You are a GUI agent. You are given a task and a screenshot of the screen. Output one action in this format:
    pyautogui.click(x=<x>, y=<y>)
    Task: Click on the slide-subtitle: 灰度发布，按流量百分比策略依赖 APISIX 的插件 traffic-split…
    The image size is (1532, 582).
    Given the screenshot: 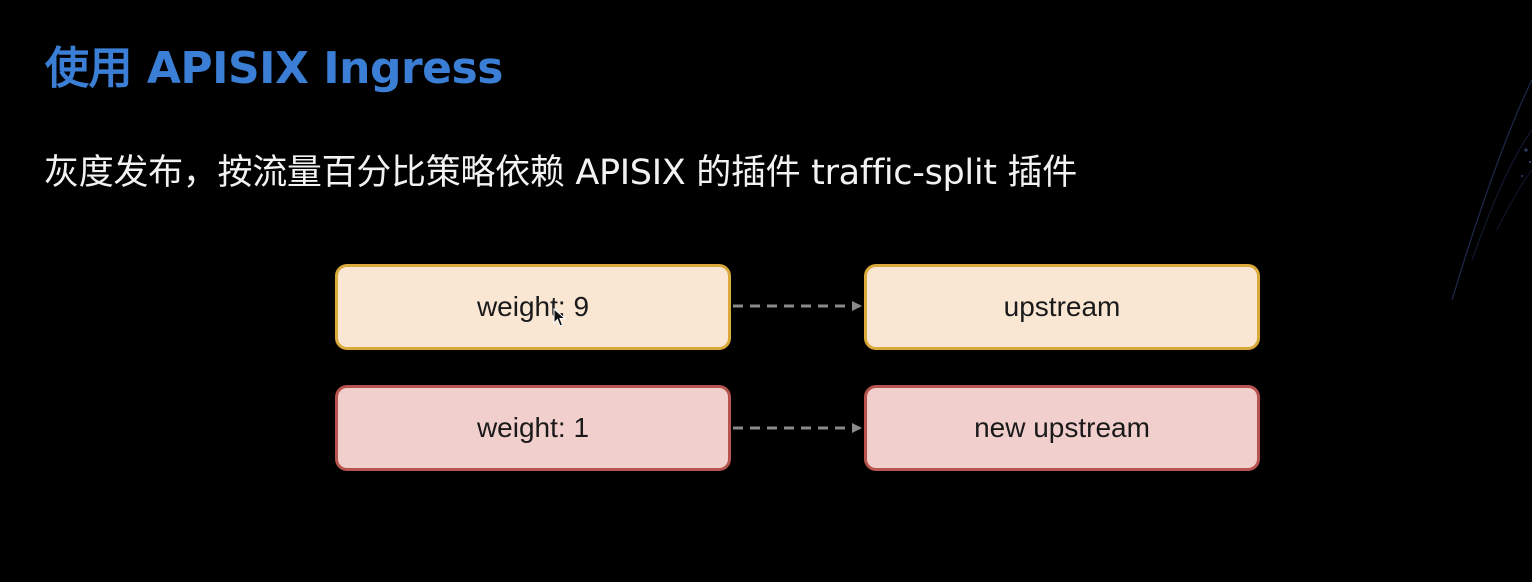 What is the action you would take?
    pyautogui.click(x=560, y=173)
    